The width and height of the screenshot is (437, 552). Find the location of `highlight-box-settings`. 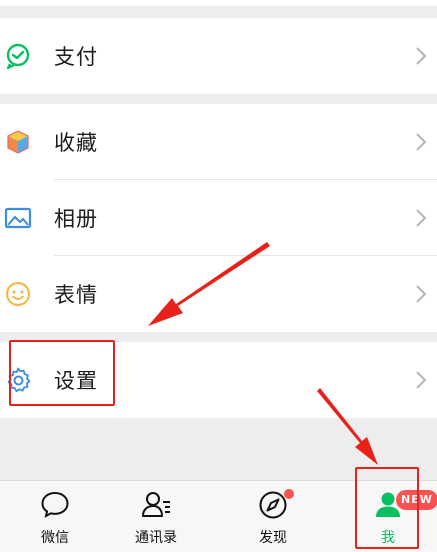

highlight-box-settings is located at coordinates (62, 373).